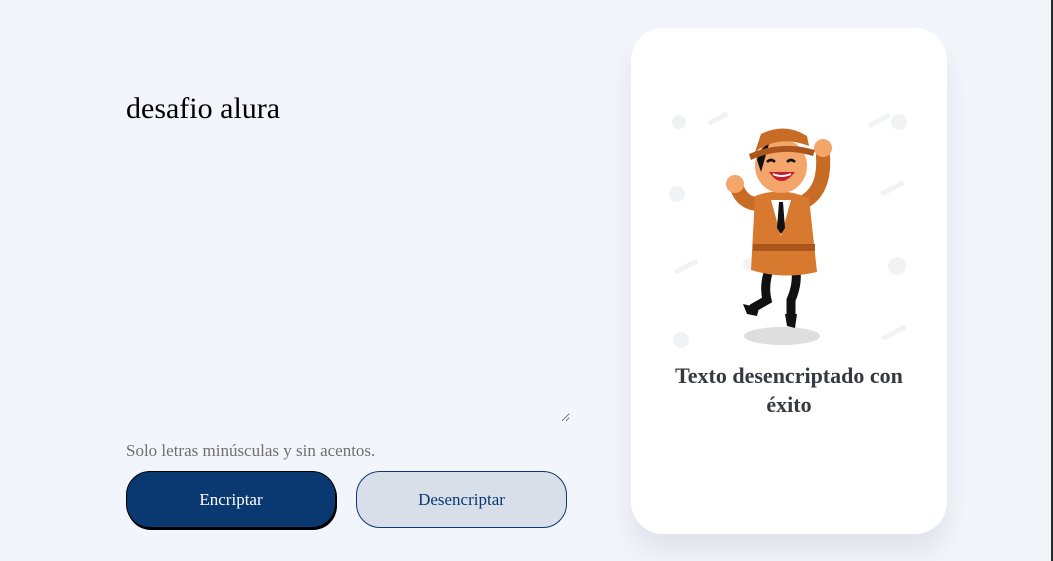 The image size is (1053, 561). What do you see at coordinates (789, 390) in the screenshot?
I see `result-message: Texto desencriptado con éxito` at bounding box center [789, 390].